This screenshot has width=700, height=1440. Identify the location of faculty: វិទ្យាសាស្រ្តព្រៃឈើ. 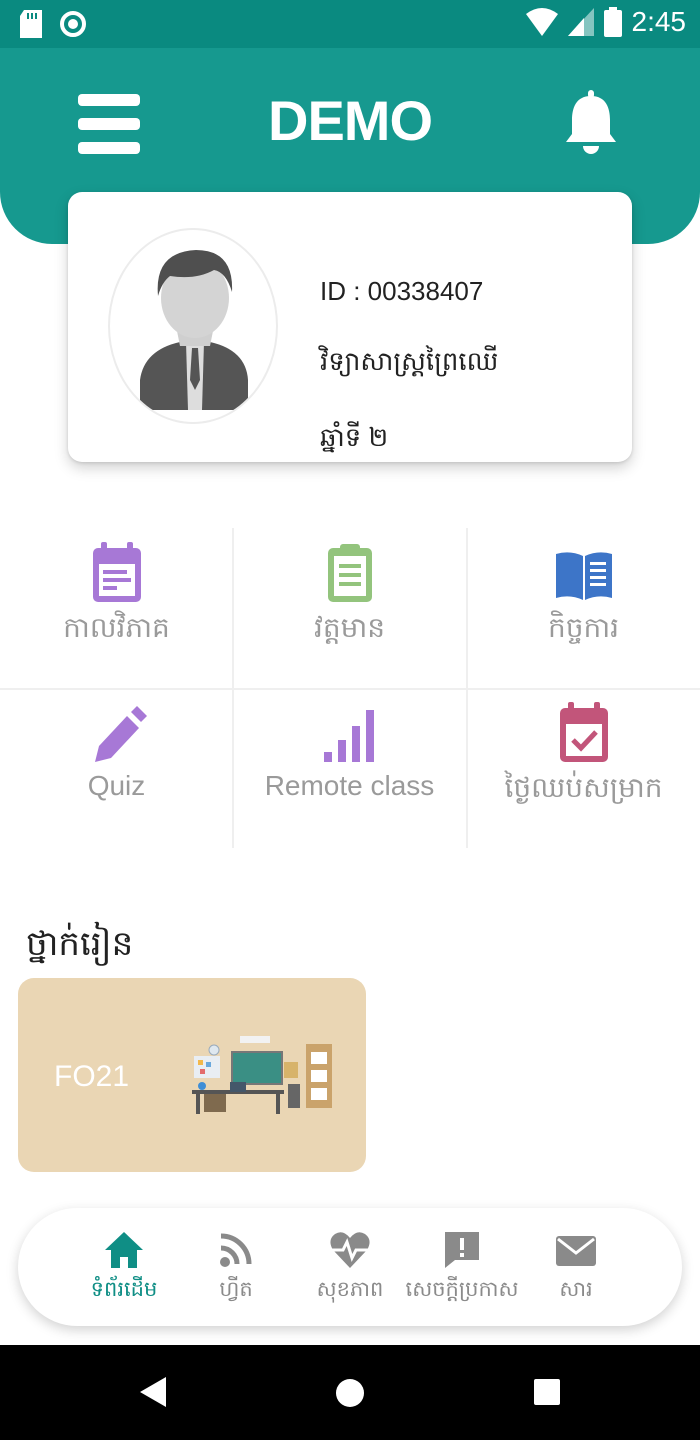
(409, 361).